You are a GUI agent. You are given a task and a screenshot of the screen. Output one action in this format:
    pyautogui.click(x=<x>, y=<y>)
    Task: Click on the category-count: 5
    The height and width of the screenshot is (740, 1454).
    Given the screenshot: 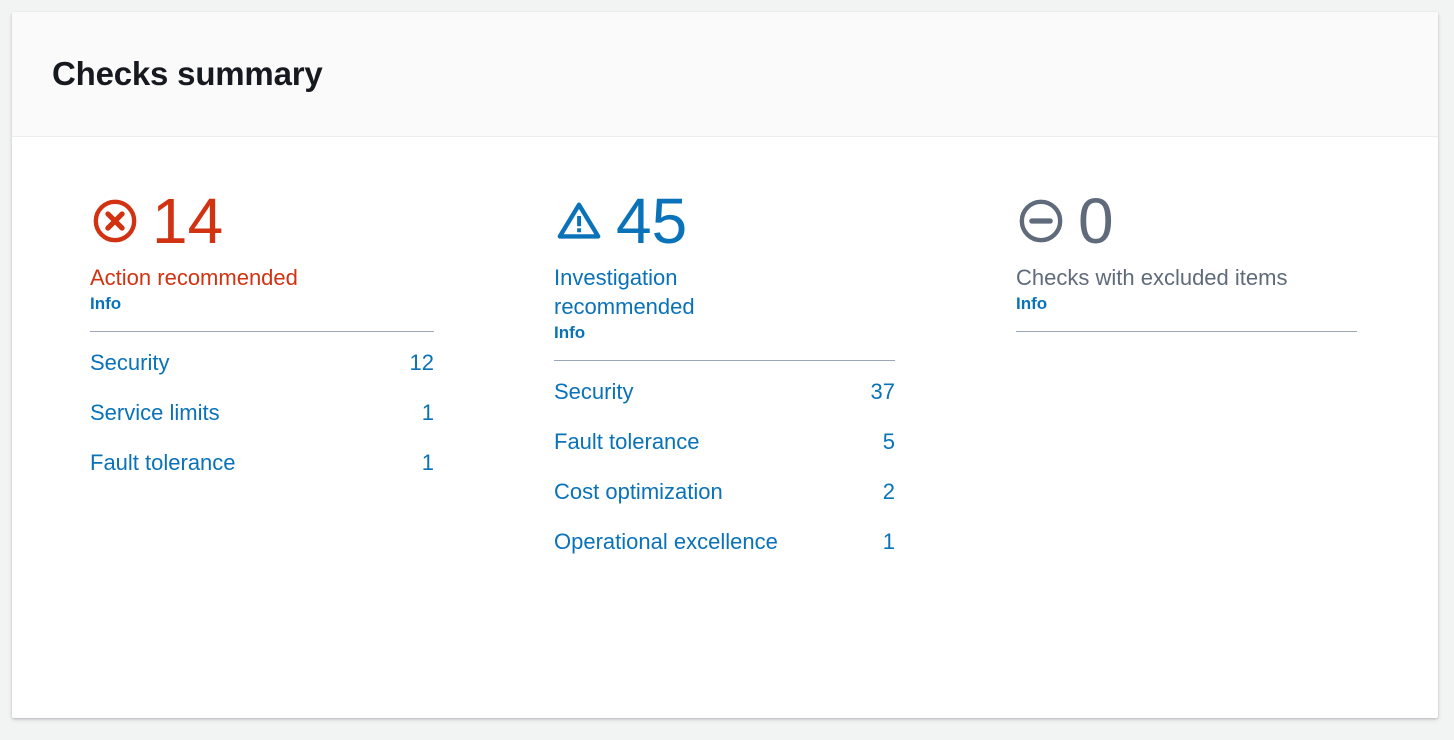 What is the action you would take?
    pyautogui.click(x=888, y=442)
    